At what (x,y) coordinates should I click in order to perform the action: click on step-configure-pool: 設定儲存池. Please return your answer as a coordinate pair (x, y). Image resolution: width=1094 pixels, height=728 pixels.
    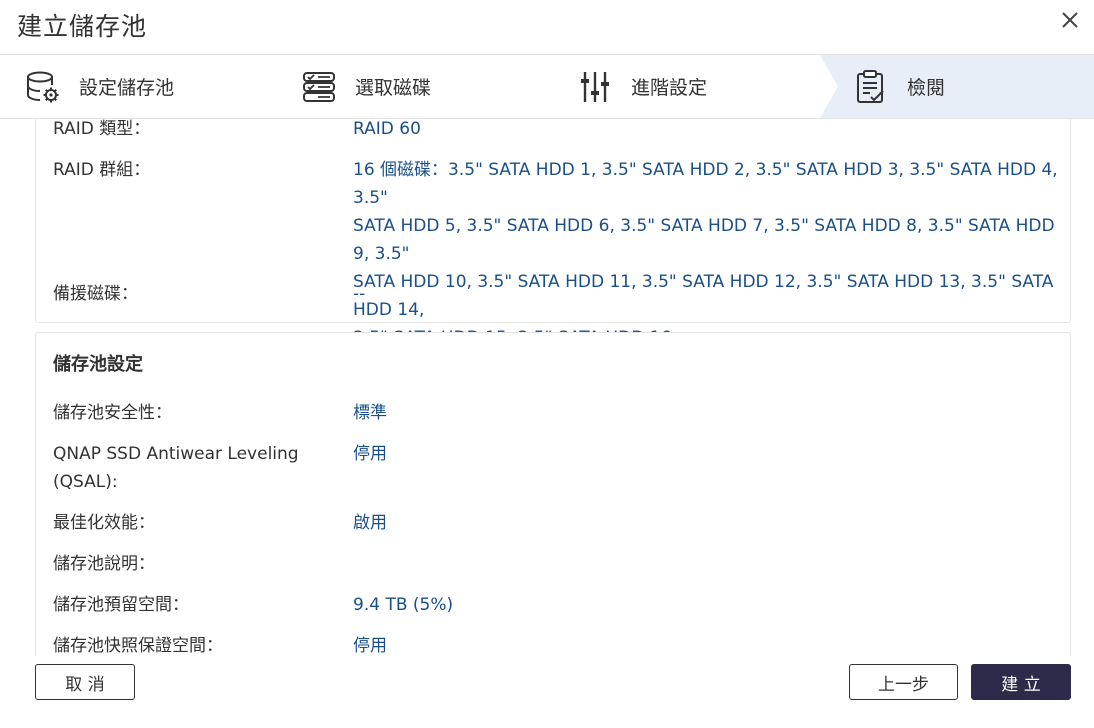
    Looking at the image, I should click on (99, 86).